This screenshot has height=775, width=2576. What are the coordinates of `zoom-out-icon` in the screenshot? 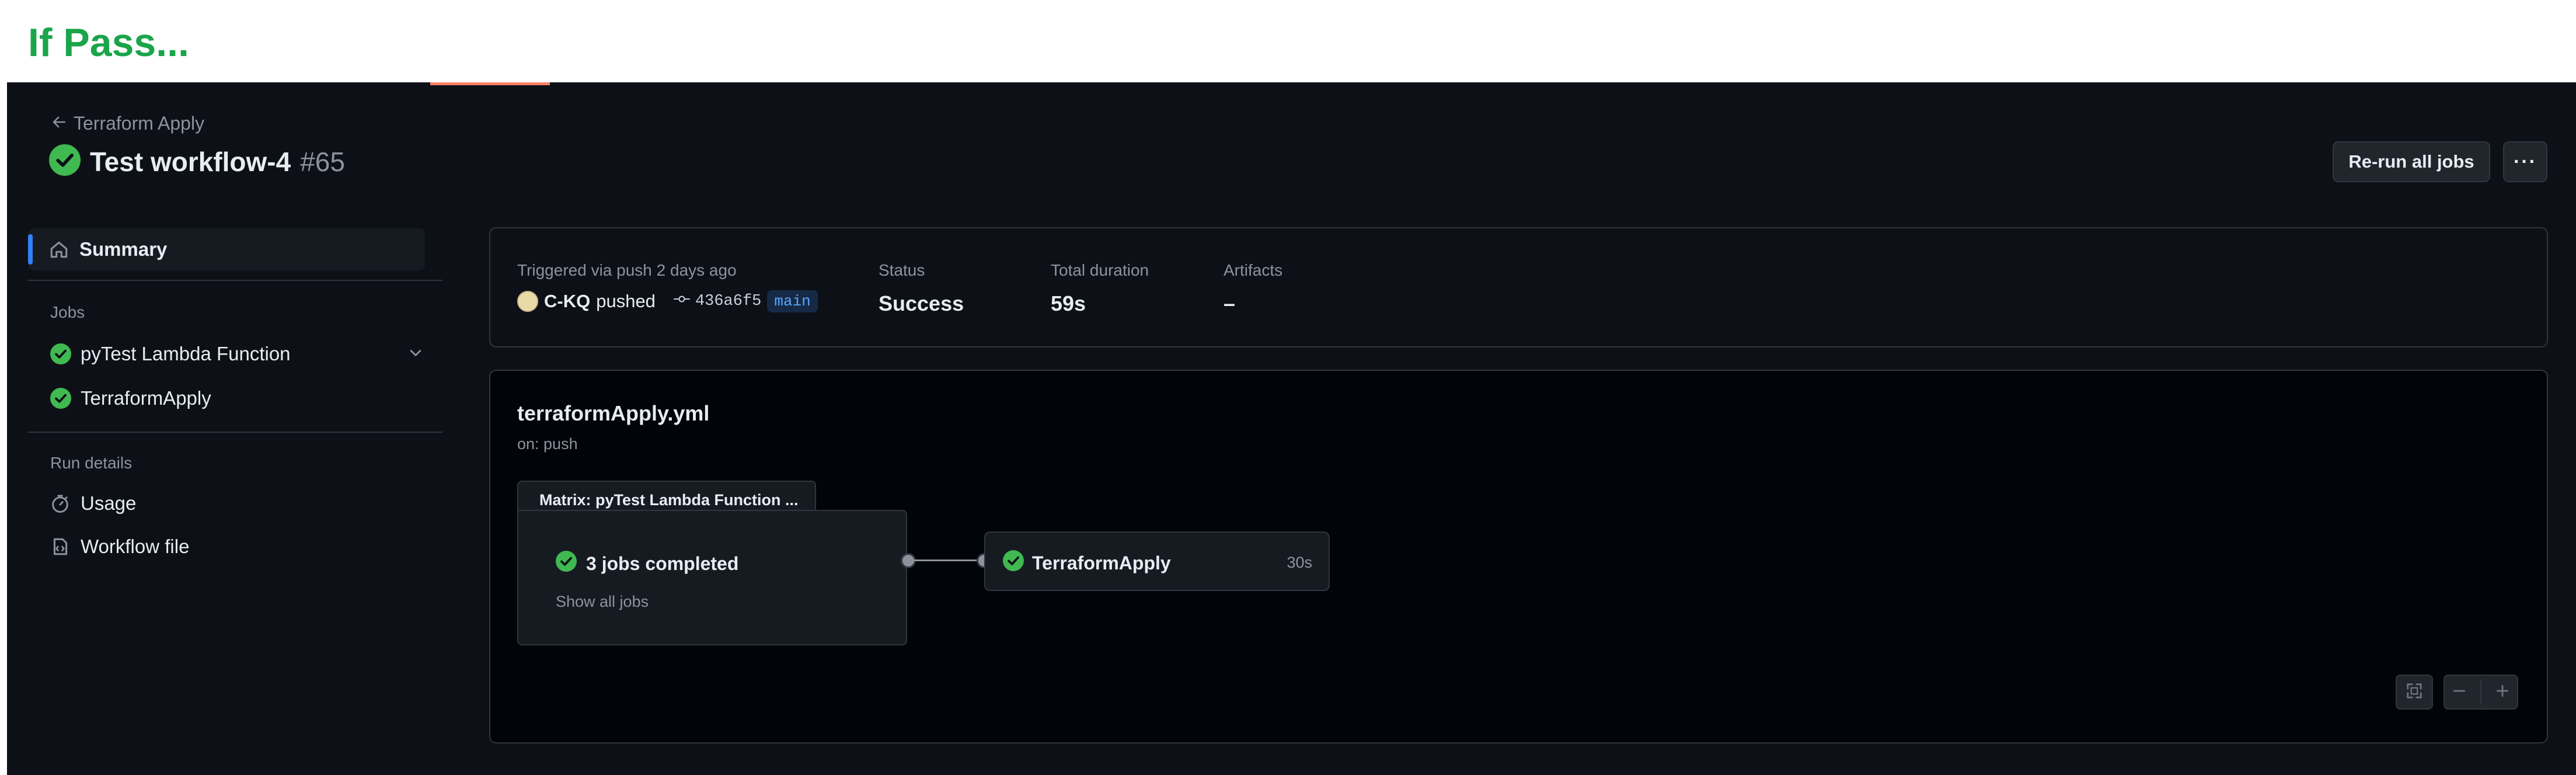 It's located at (2459, 692).